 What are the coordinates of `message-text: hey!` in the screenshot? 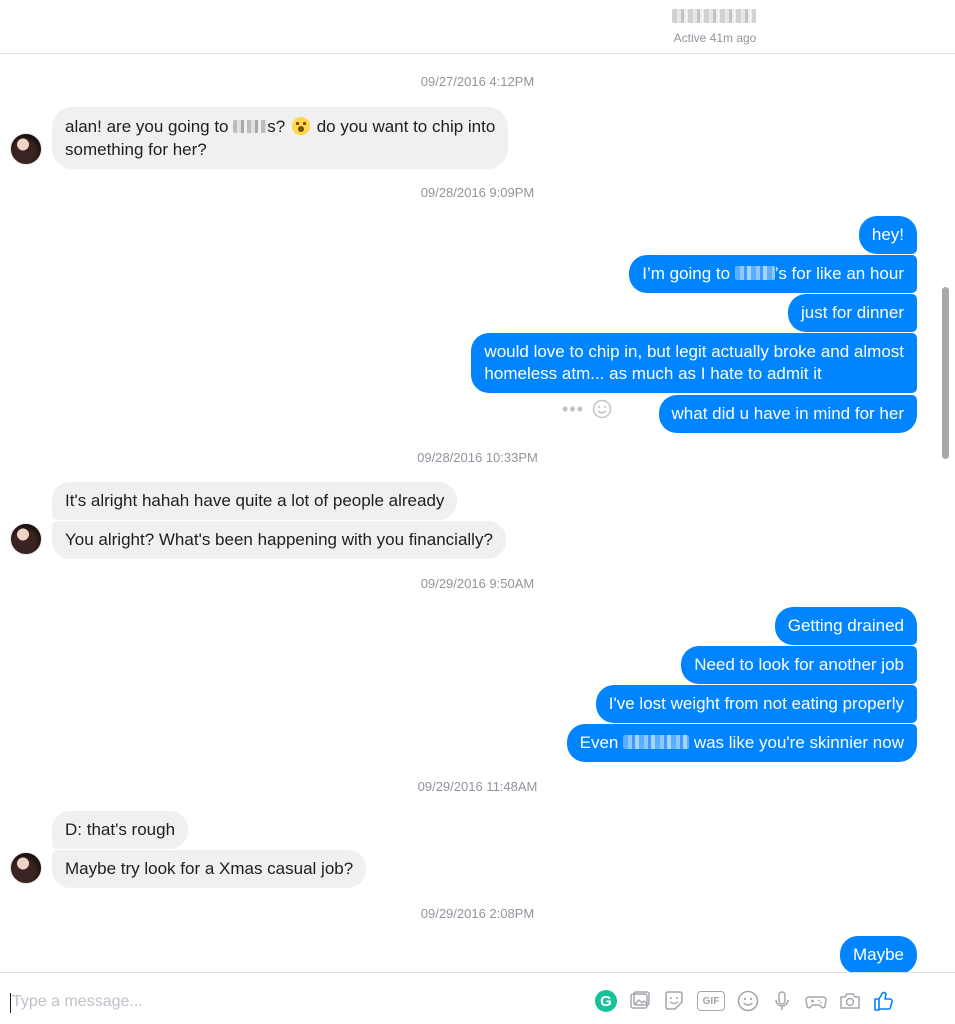 It's located at (887, 234).